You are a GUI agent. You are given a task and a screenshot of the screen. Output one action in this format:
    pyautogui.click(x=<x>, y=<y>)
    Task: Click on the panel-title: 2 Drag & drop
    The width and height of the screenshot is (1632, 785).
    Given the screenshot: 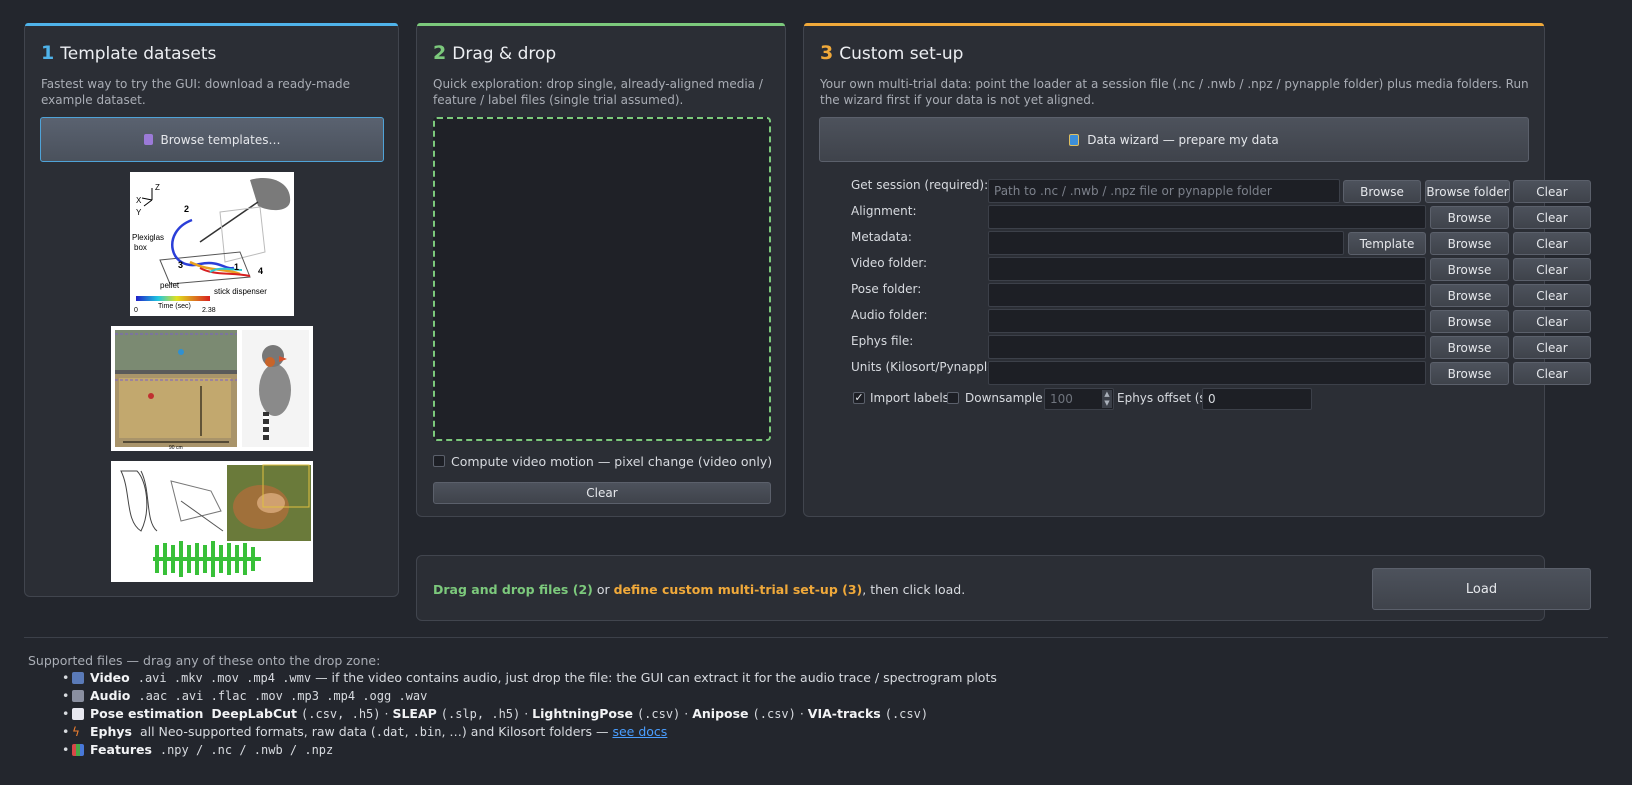 What is the action you would take?
    pyautogui.click(x=495, y=53)
    